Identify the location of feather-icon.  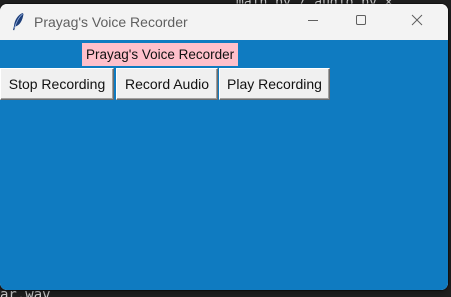
(18, 22).